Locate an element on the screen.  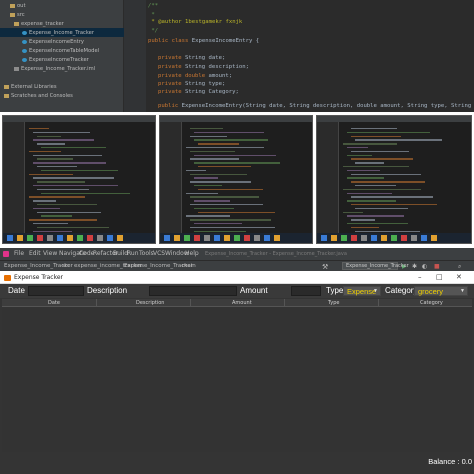
run-configuration-select: Expense_Income_Tracker is located at coordinates (375, 266).